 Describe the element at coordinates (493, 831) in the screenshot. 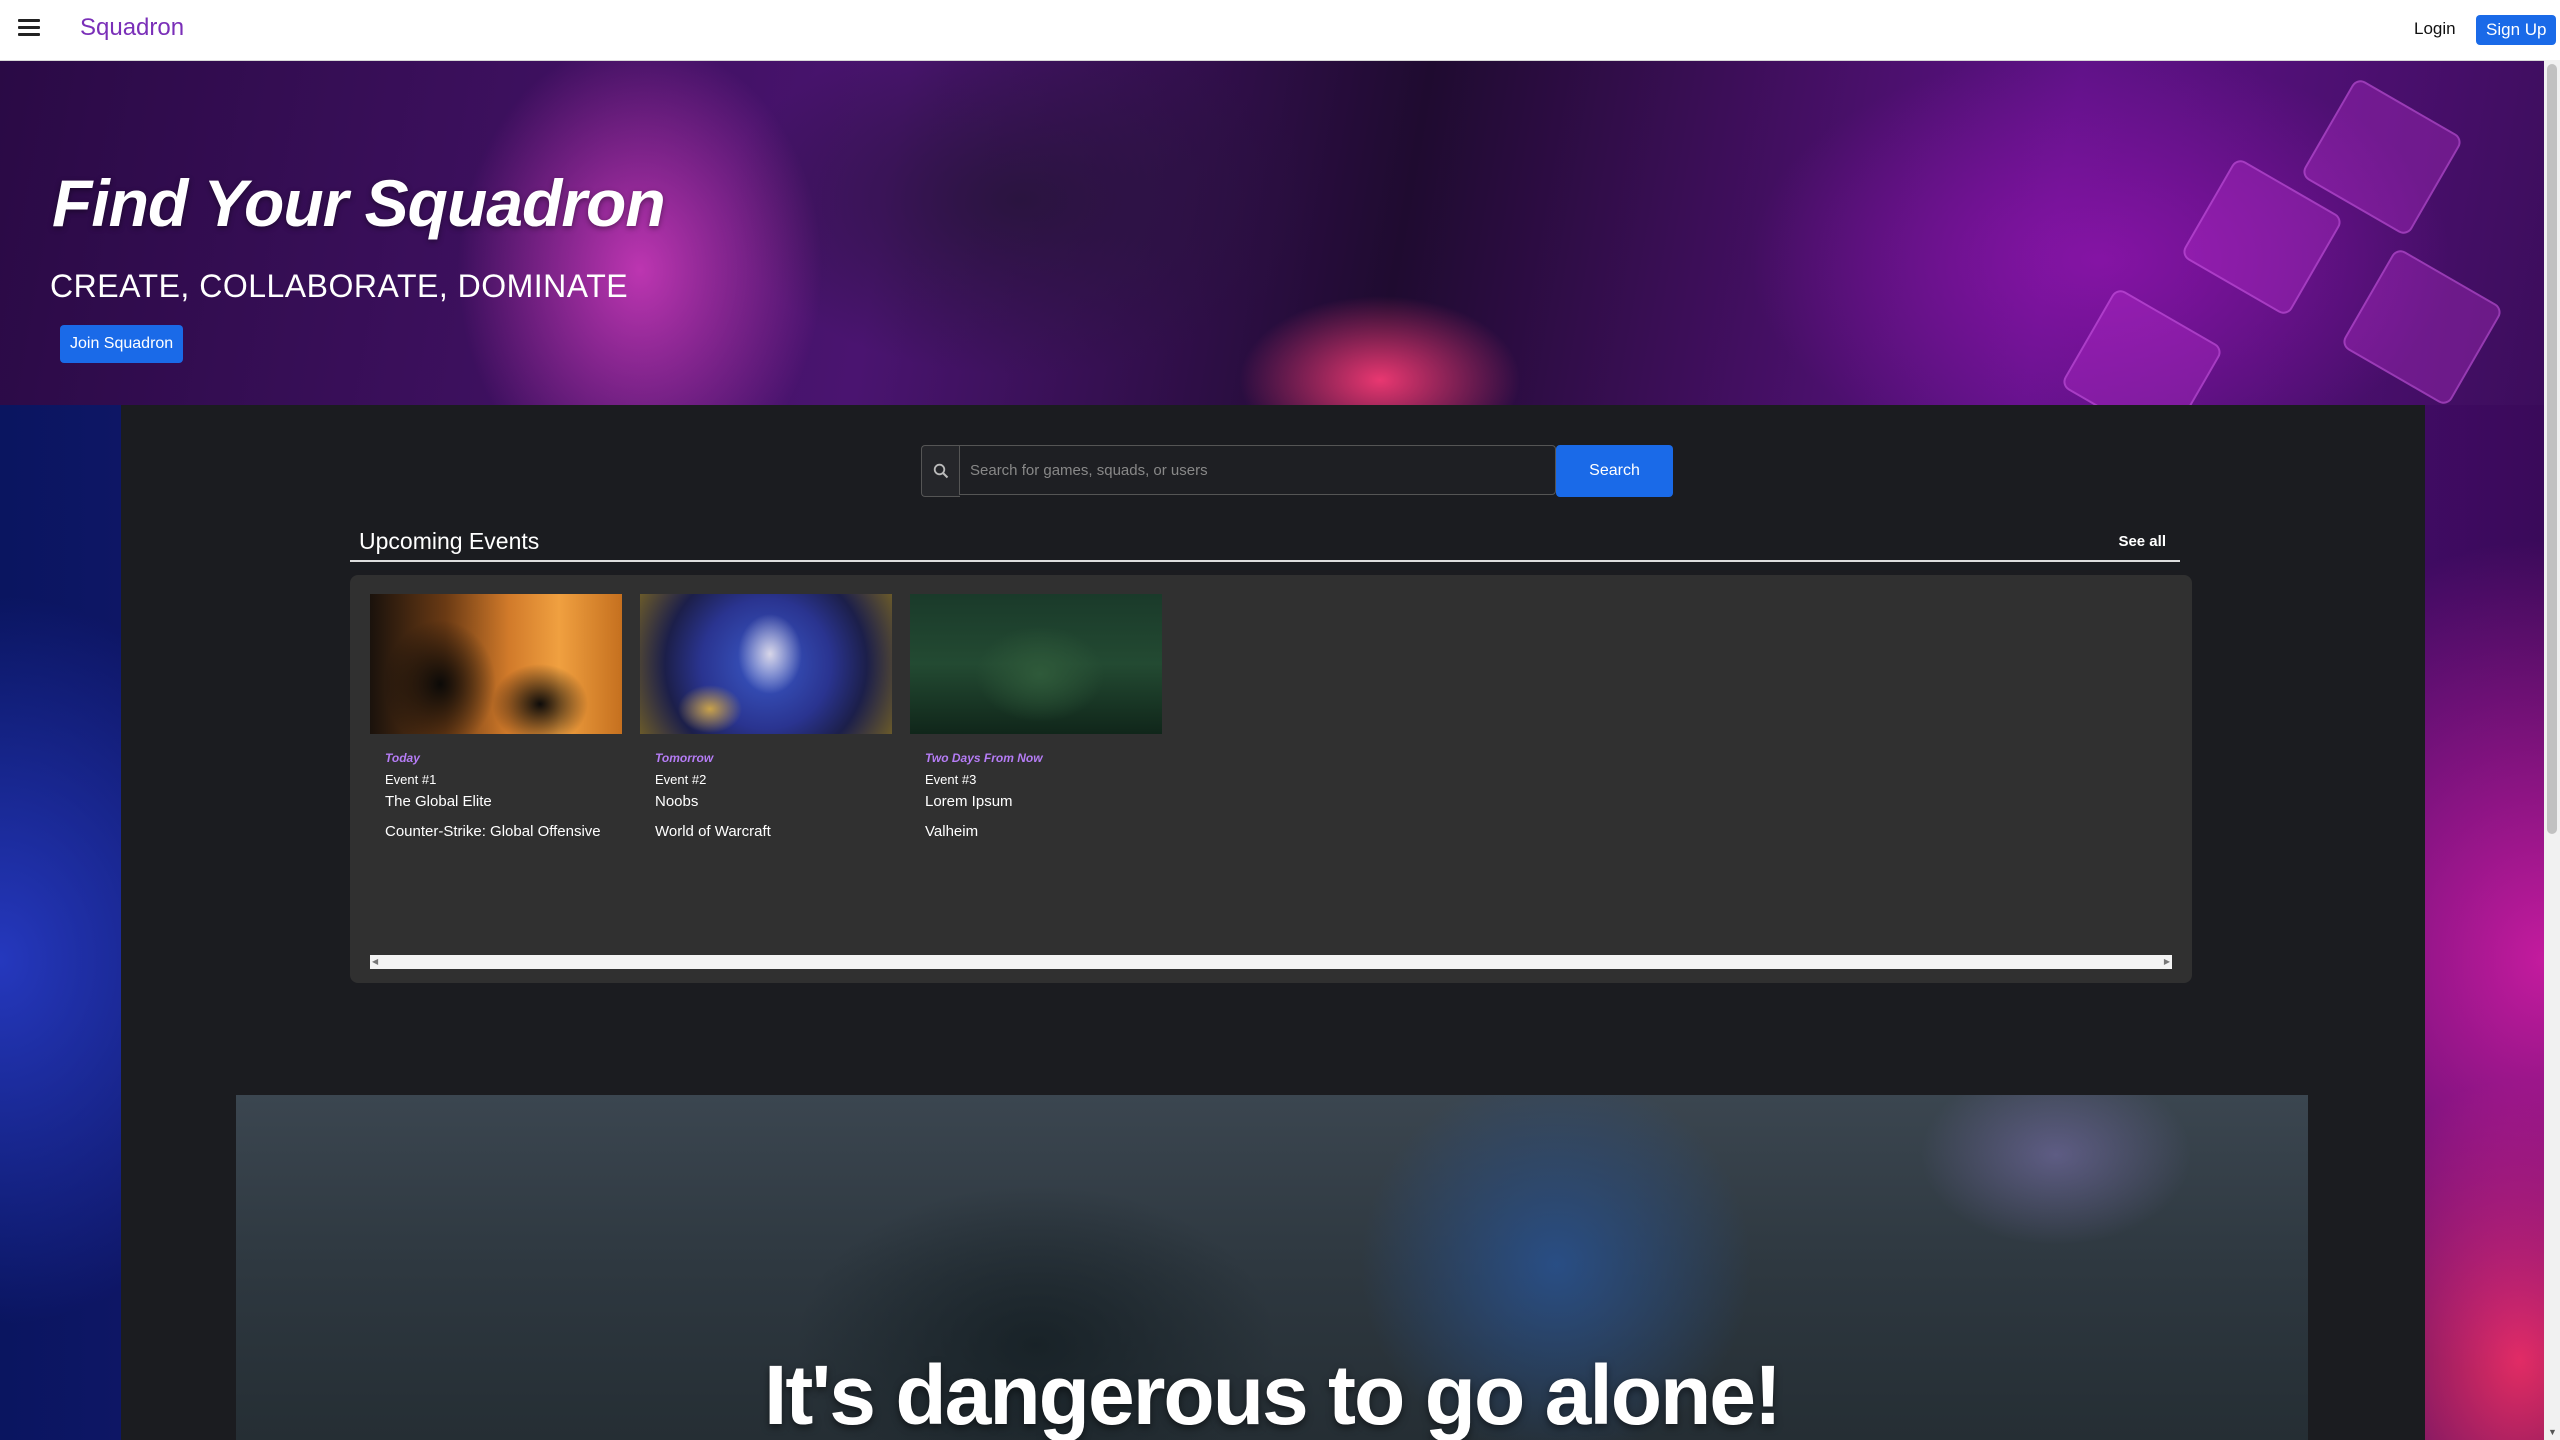

I see `event-game: Counter-Strike: Global Offensive` at that location.